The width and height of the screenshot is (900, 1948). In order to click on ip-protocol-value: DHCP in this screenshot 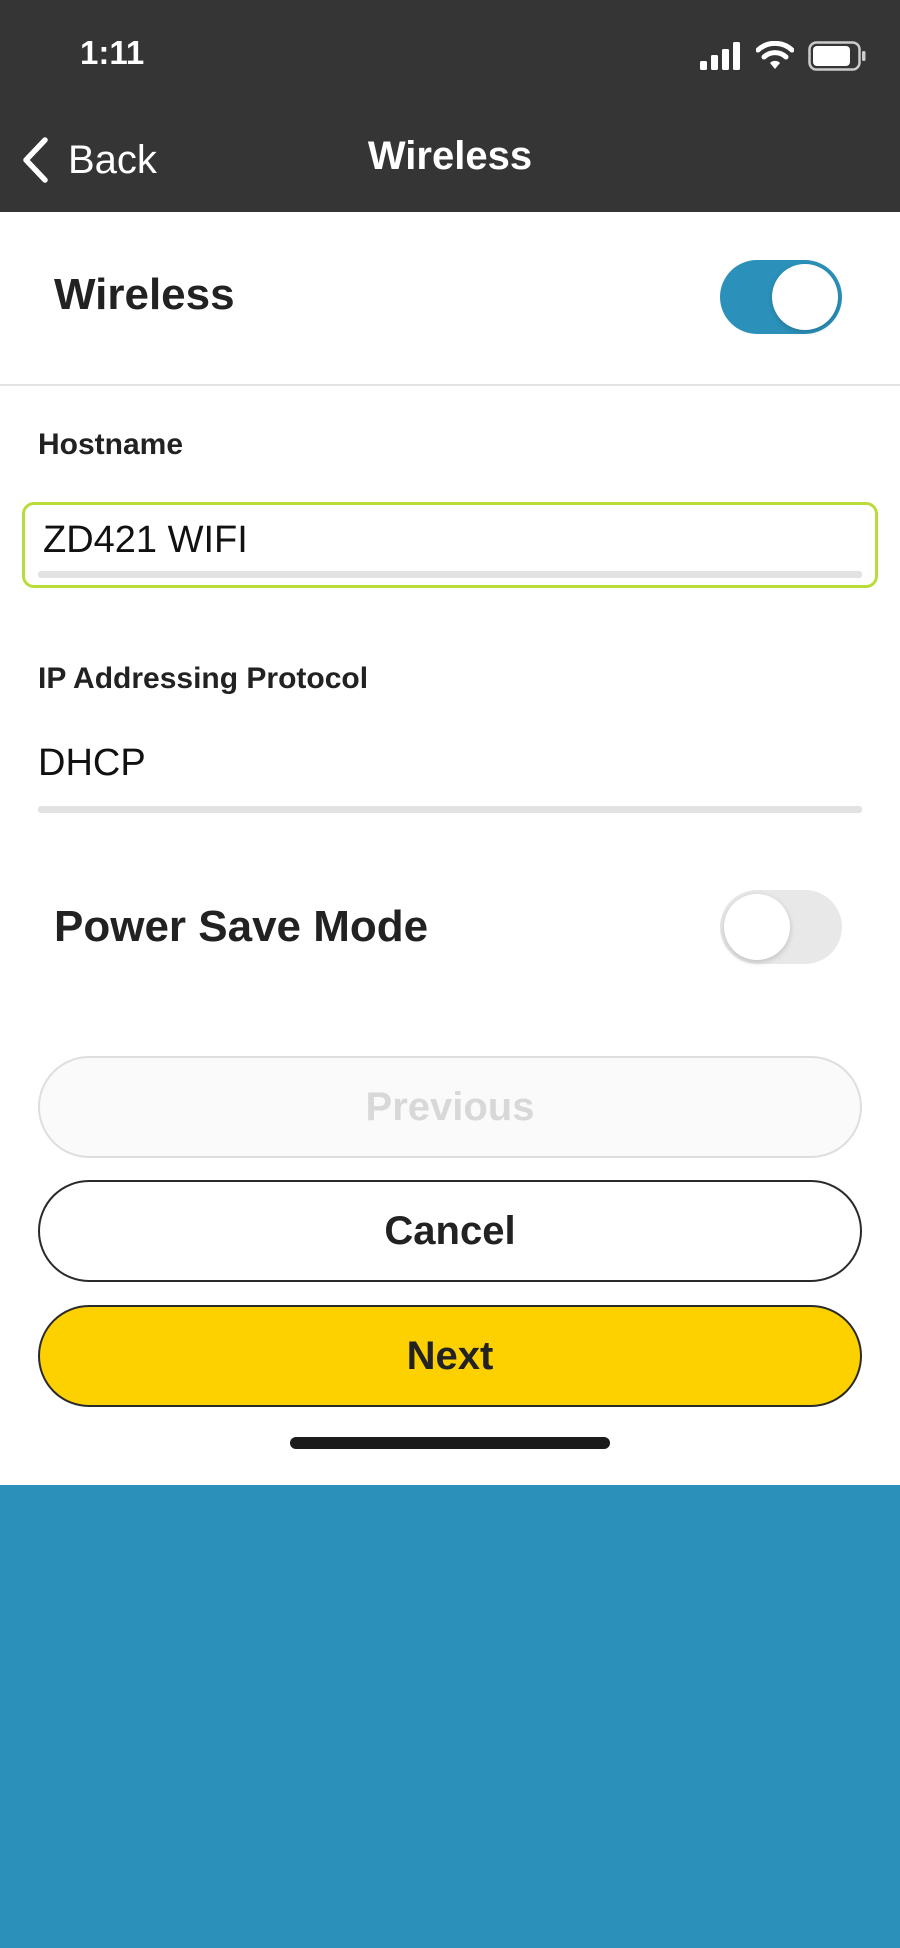, I will do `click(92, 763)`.